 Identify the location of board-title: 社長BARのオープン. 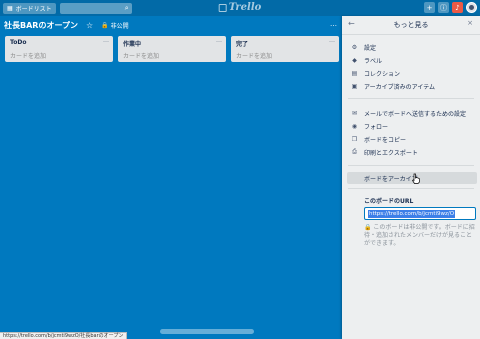
(41, 25).